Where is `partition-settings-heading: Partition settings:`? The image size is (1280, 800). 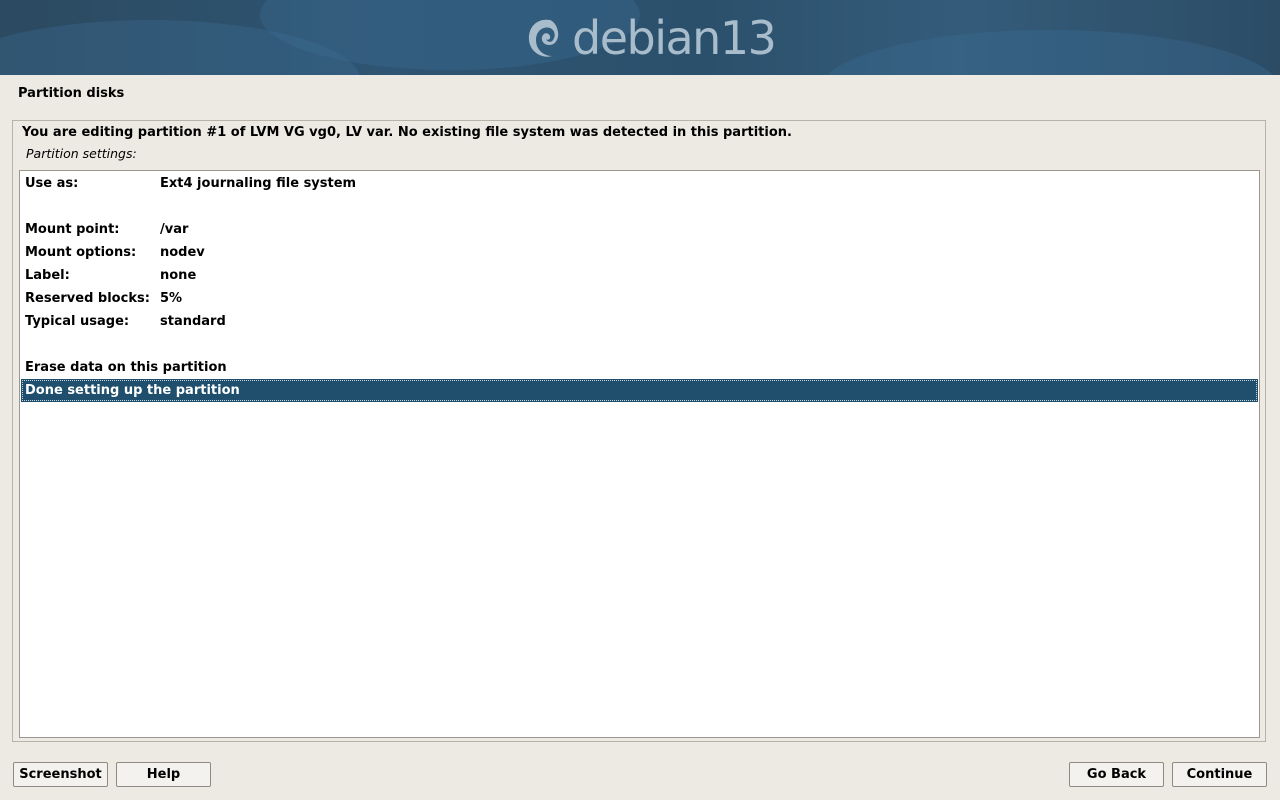
partition-settings-heading: Partition settings: is located at coordinates (81, 153).